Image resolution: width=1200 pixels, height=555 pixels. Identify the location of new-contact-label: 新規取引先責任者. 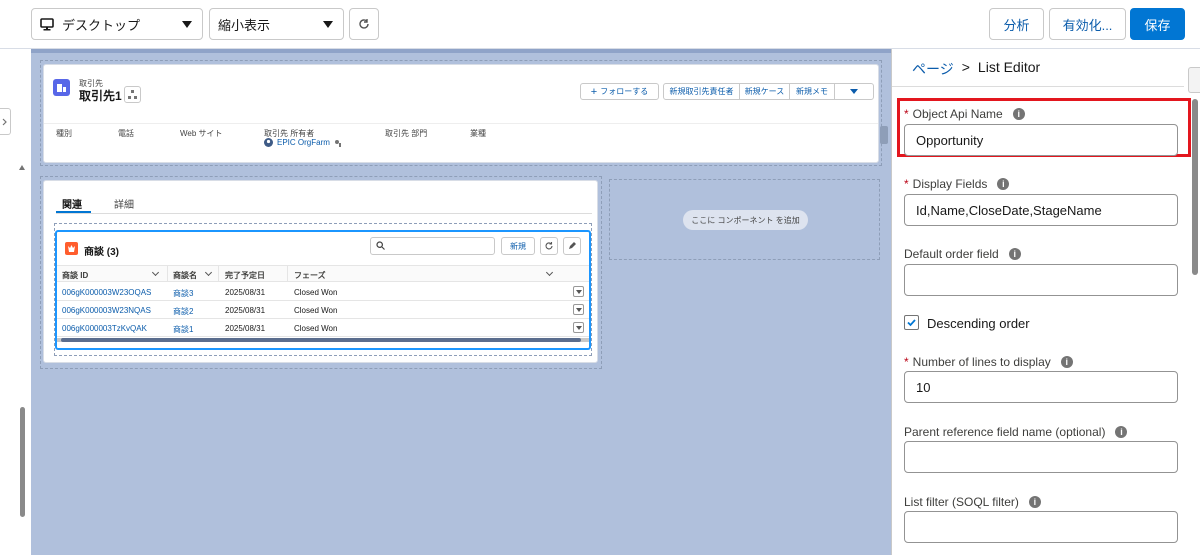
(701, 91).